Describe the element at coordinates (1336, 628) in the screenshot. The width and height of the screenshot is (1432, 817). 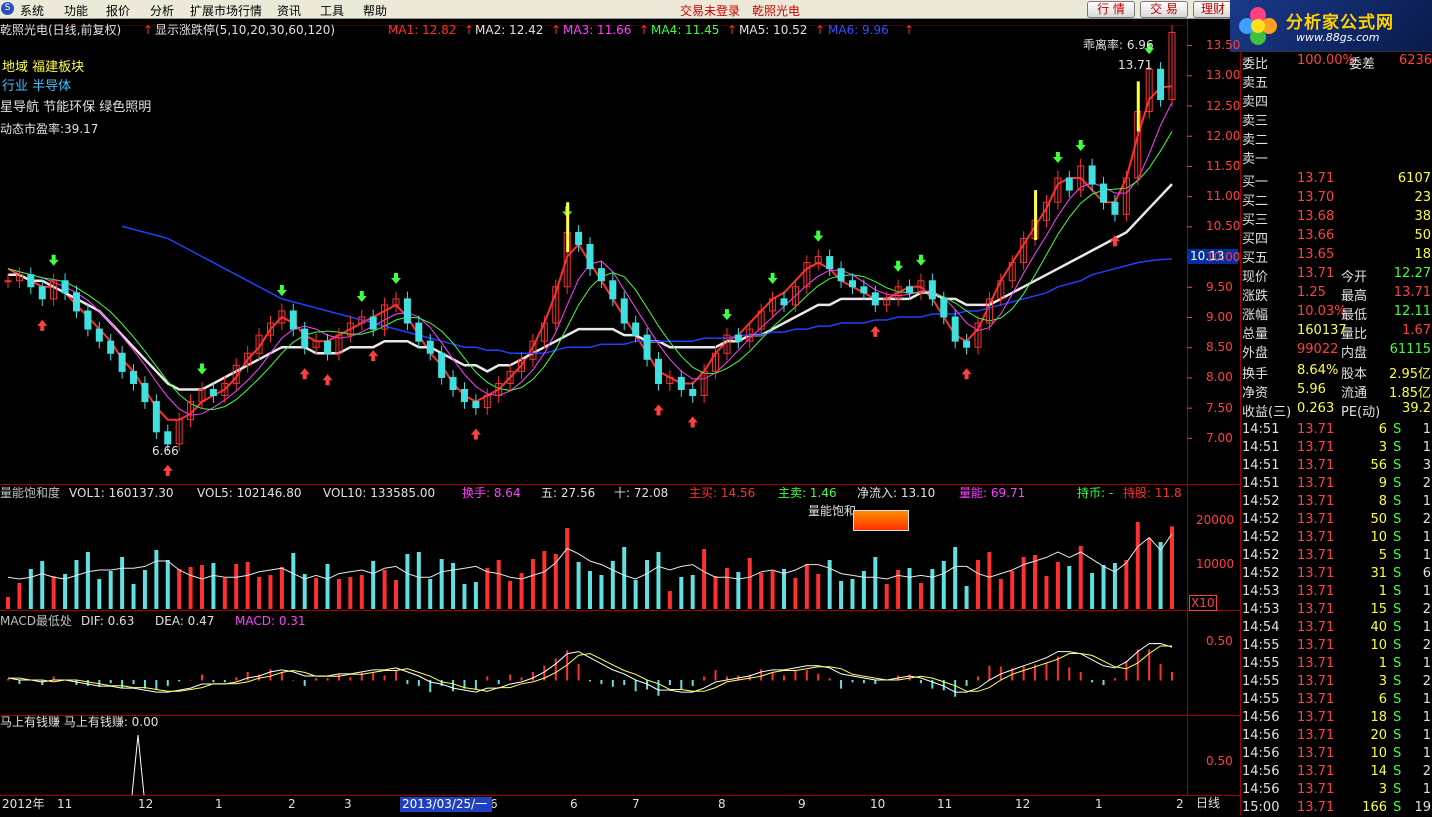
I see `tick-row: 14:54 13.71 40 S 1` at that location.